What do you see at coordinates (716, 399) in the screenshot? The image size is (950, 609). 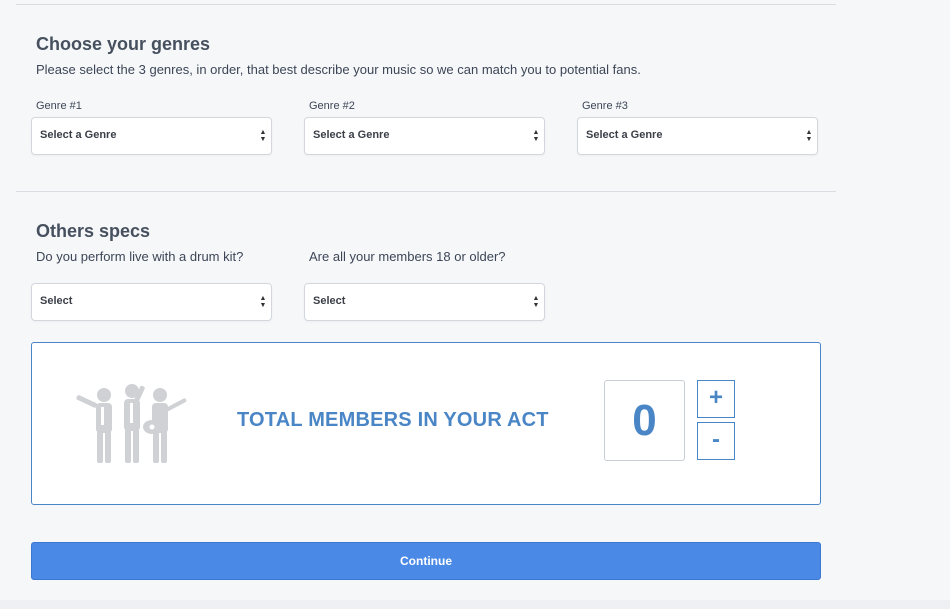 I see `increment-members-button: +` at bounding box center [716, 399].